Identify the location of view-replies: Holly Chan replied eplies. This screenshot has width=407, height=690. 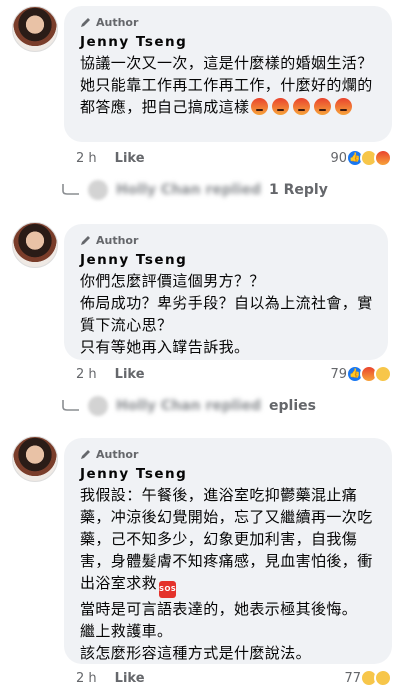
(188, 406).